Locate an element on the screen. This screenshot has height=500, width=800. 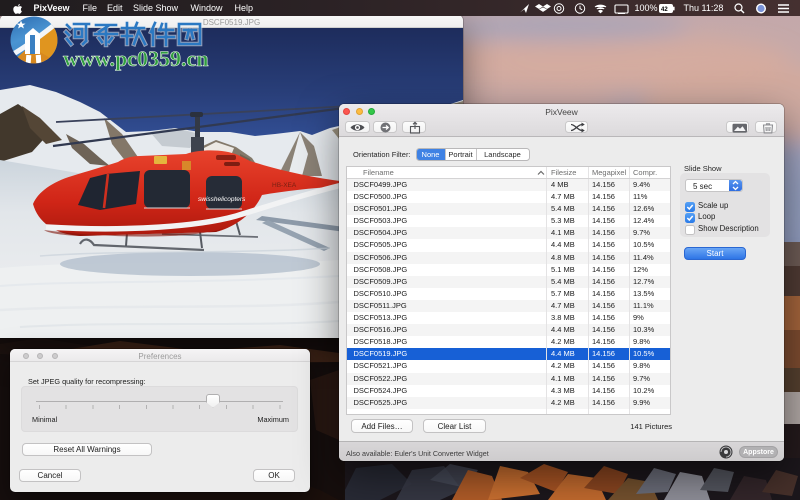
svg-text: 42 is located at coordinates (664, 10).